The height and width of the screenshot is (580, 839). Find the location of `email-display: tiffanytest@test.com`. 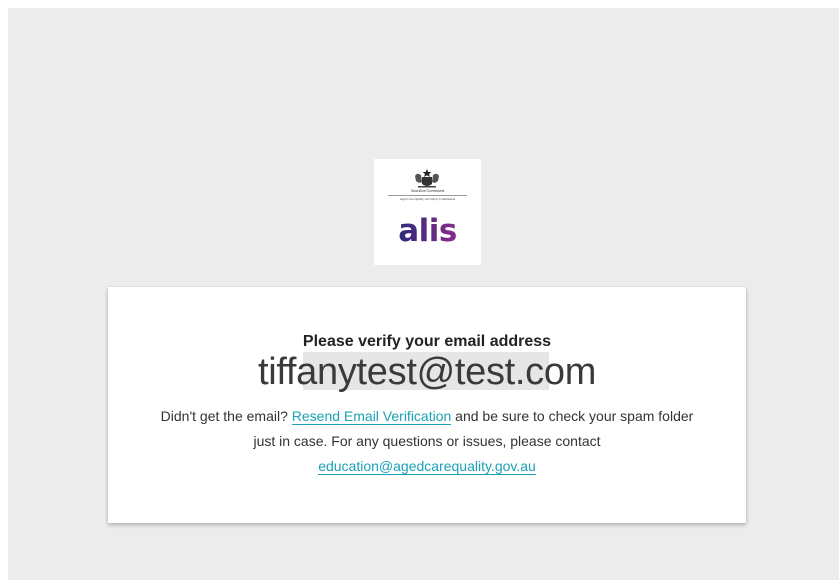

email-display: tiffanytest@test.com is located at coordinates (427, 372).